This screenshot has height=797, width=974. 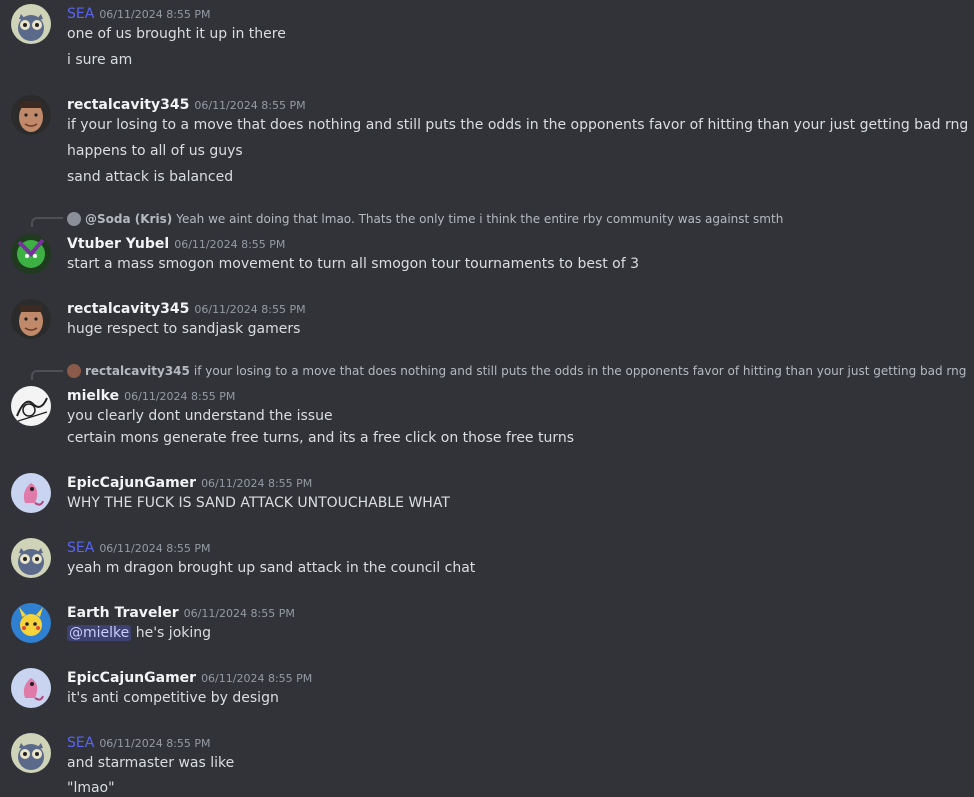 What do you see at coordinates (99, 633) in the screenshot?
I see `user-mention: @mielke` at bounding box center [99, 633].